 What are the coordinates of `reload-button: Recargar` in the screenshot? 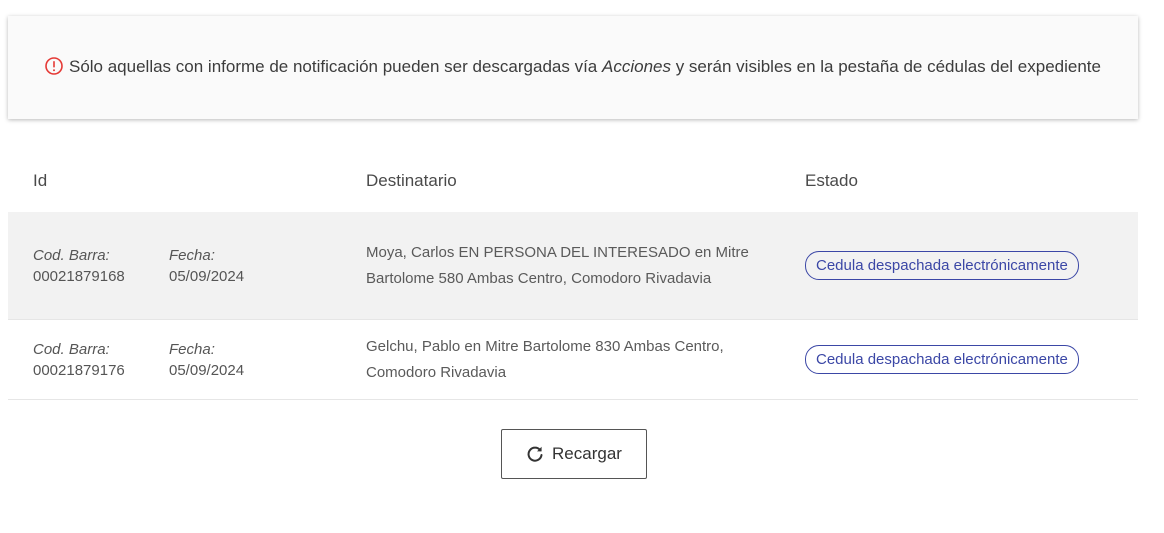 It's located at (574, 454).